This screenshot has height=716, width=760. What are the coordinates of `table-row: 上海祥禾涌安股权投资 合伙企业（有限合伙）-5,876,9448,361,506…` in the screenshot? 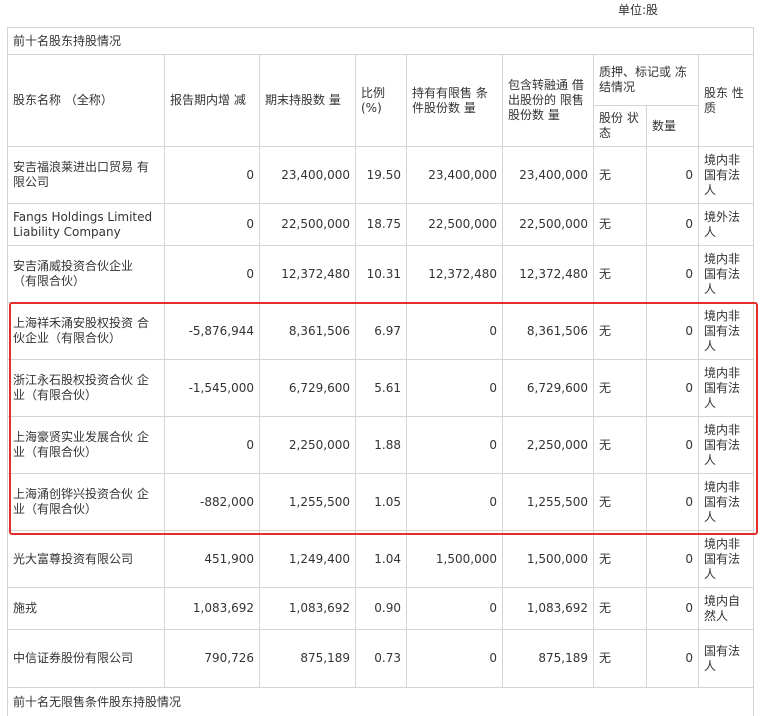 It's located at (381, 331).